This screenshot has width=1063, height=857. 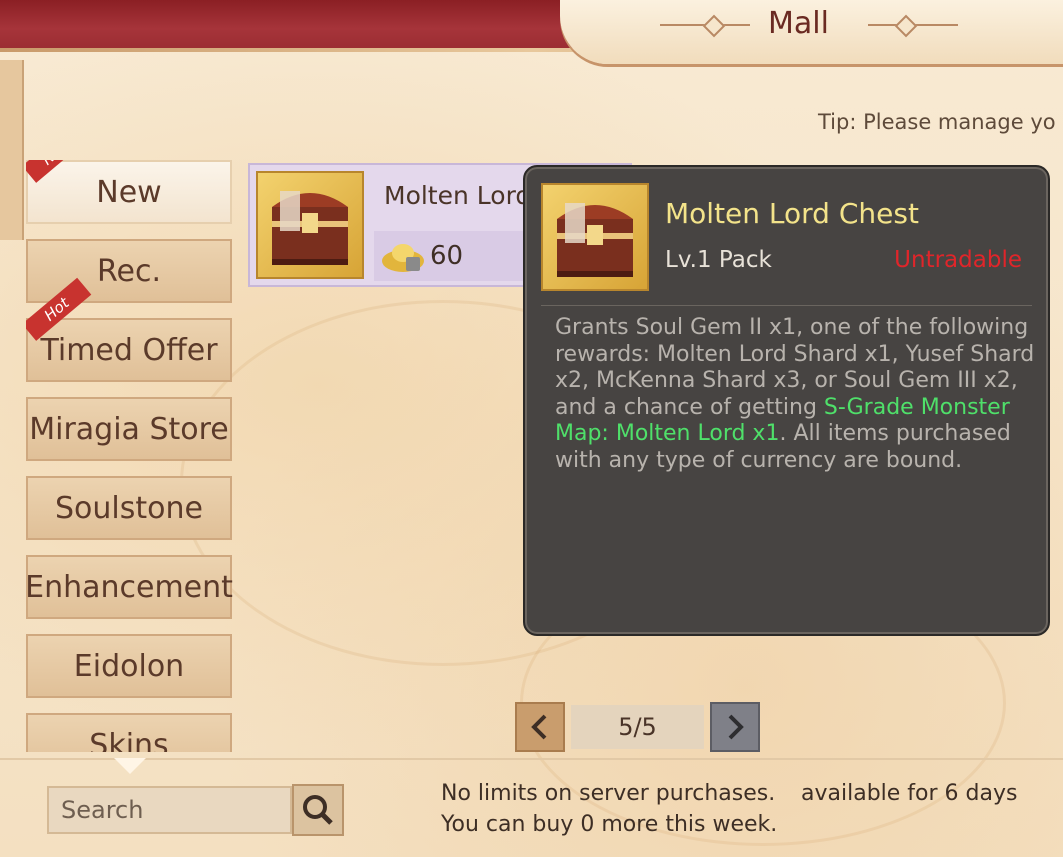 What do you see at coordinates (608, 793) in the screenshot?
I see `purchase-limit-text: No limits on server purchases.` at bounding box center [608, 793].